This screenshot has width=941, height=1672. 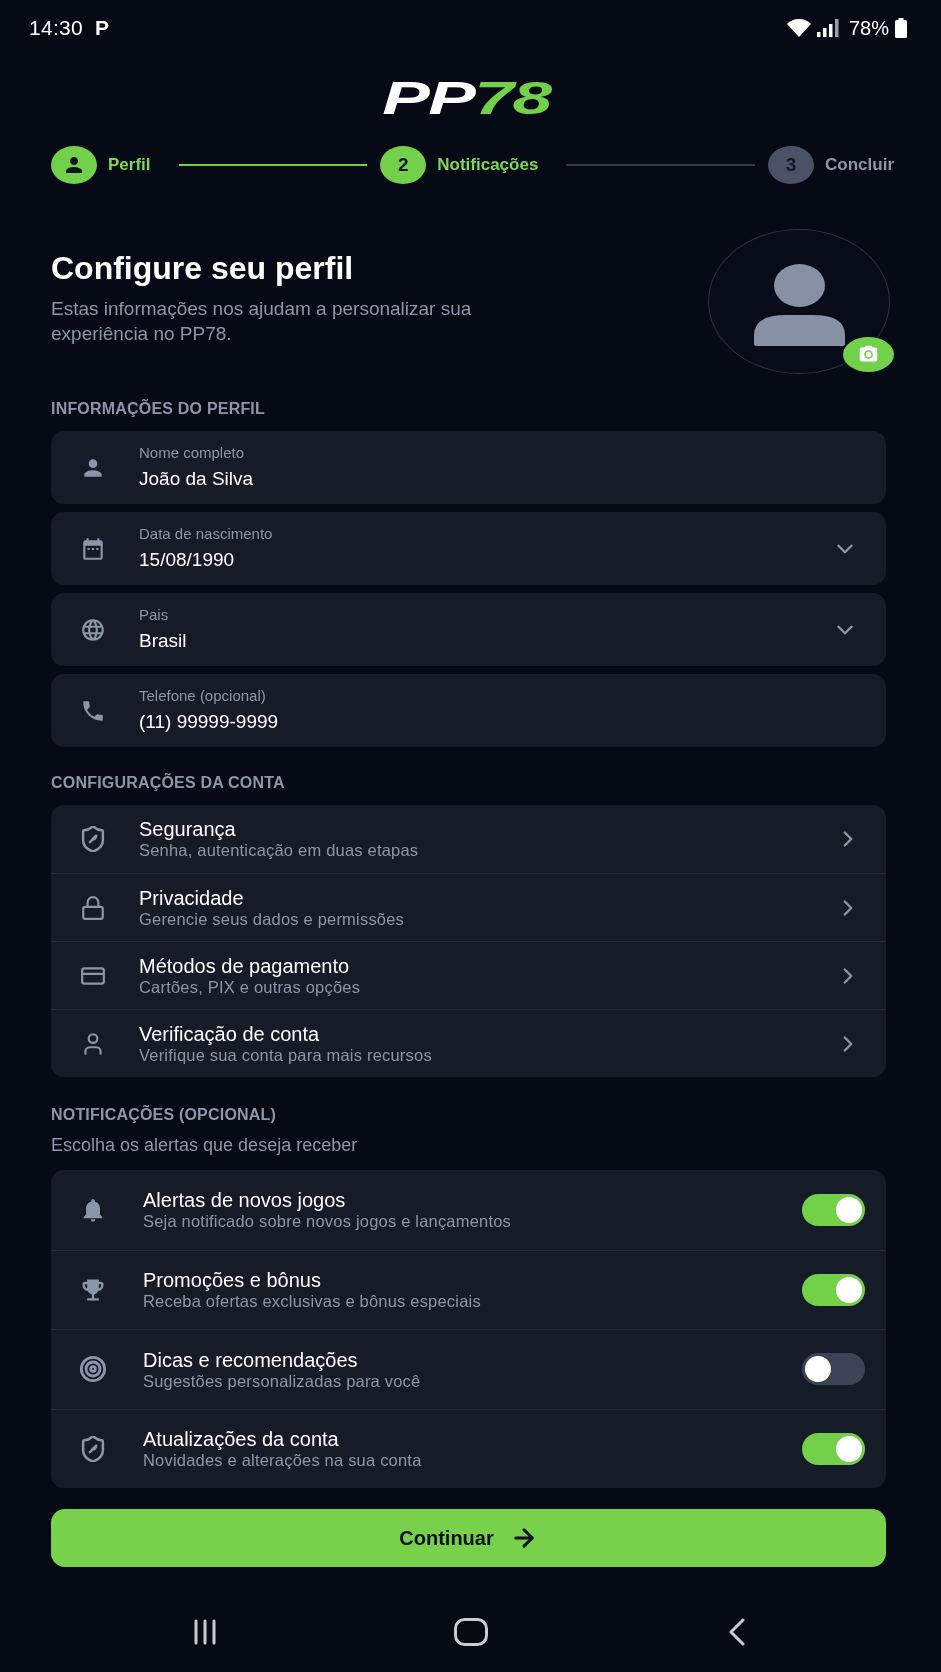 I want to click on status-time: 14:30, so click(x=56, y=28).